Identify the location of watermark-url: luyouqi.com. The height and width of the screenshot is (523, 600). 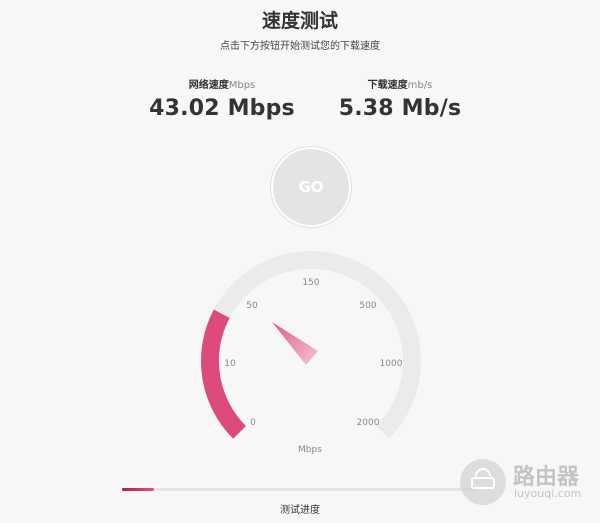
(548, 493).